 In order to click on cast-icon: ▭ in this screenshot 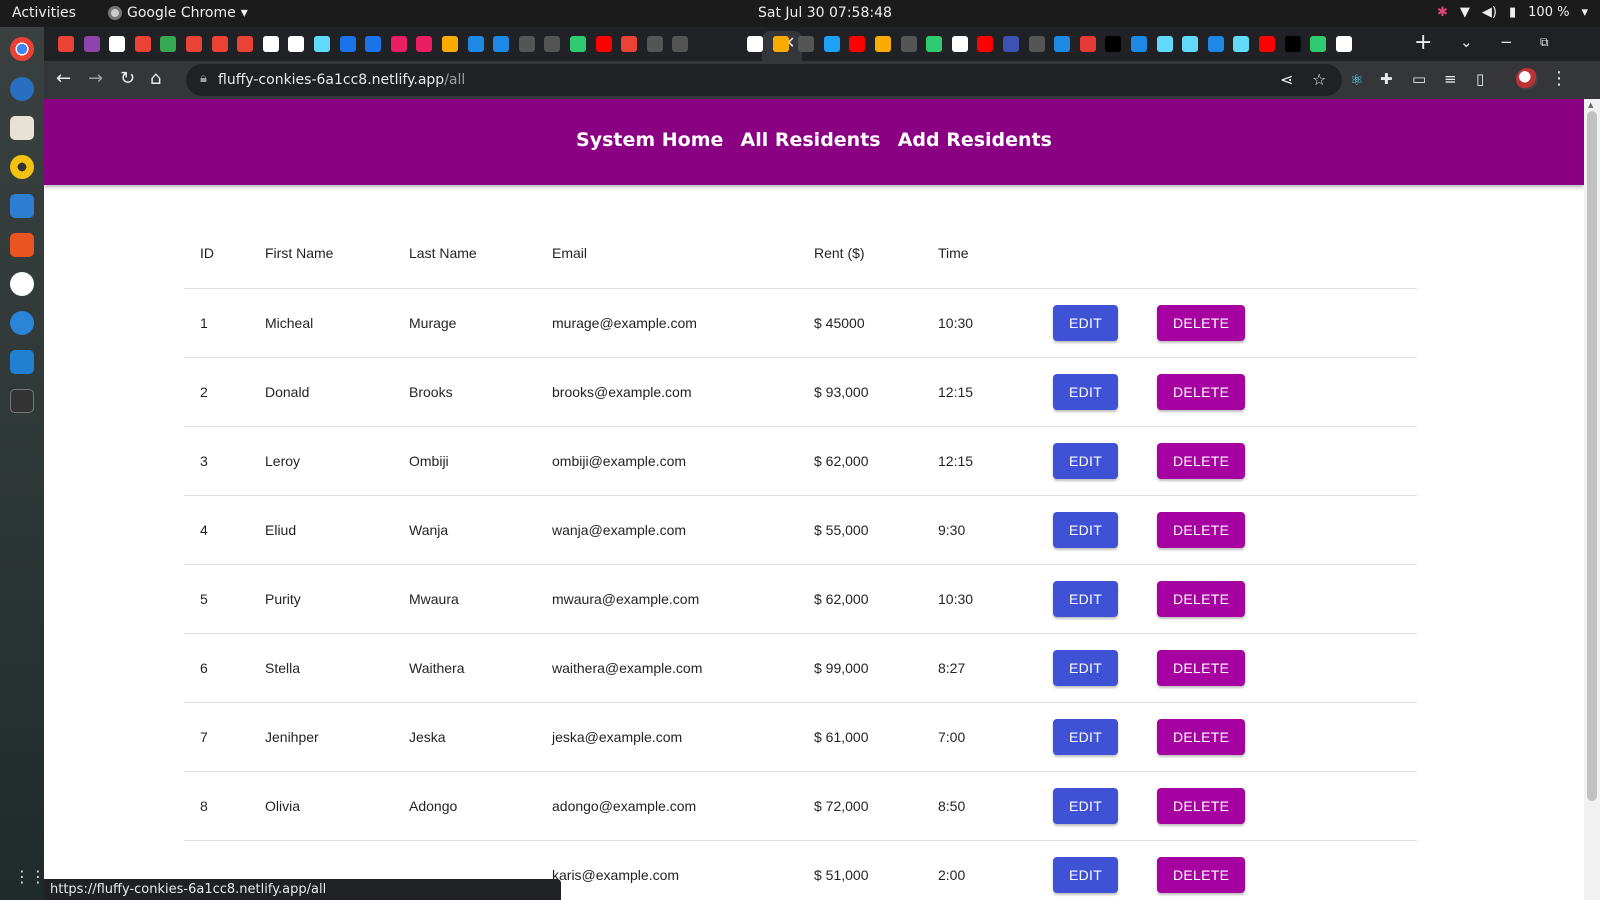, I will do `click(1419, 79)`.